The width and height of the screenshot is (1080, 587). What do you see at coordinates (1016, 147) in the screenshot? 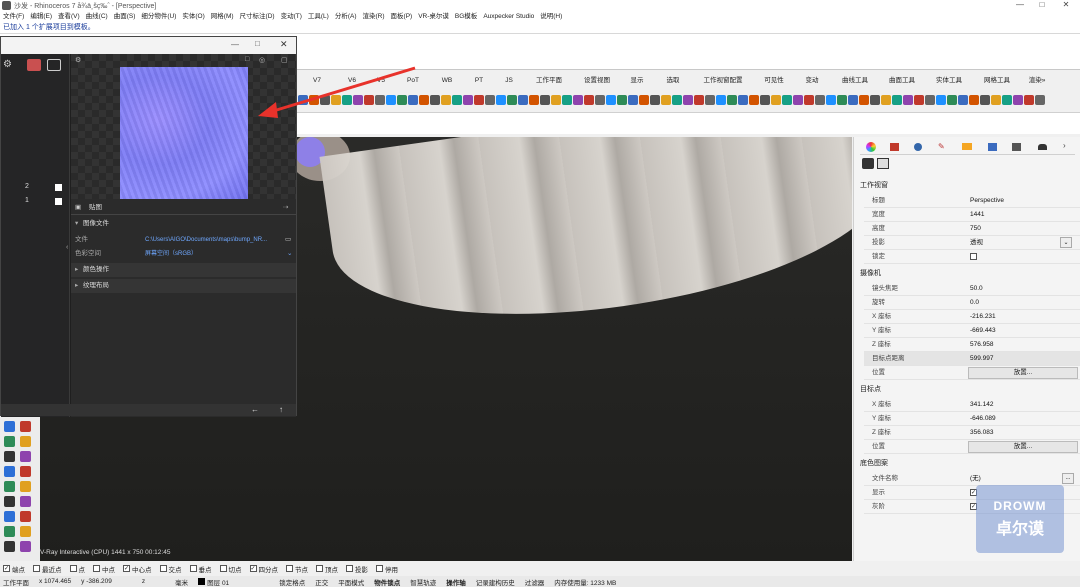
I see `grid-tab-icon` at bounding box center [1016, 147].